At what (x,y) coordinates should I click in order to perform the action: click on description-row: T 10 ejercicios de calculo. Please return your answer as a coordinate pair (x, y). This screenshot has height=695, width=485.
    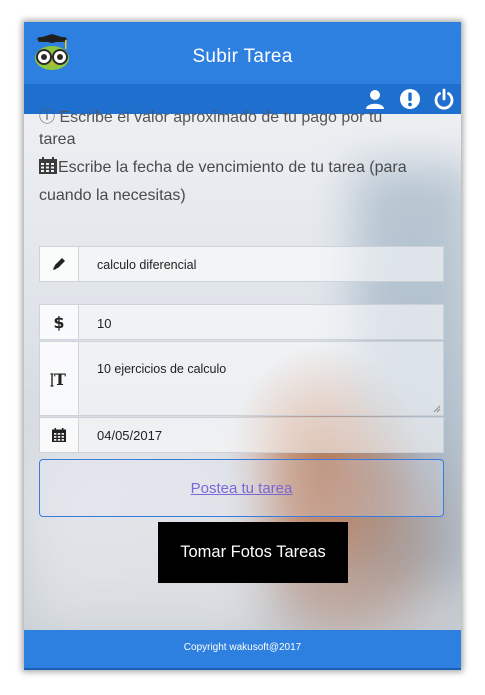
    Looking at the image, I should click on (241, 378).